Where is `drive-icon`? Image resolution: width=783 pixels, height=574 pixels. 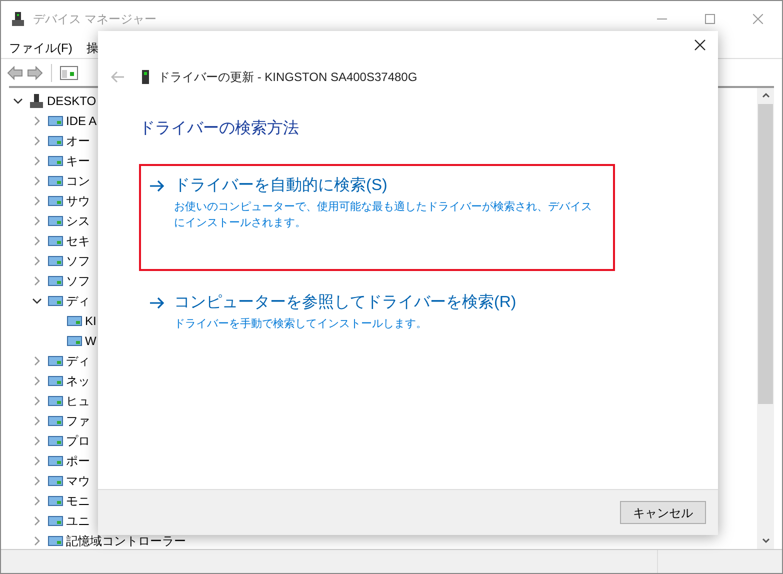 drive-icon is located at coordinates (145, 77).